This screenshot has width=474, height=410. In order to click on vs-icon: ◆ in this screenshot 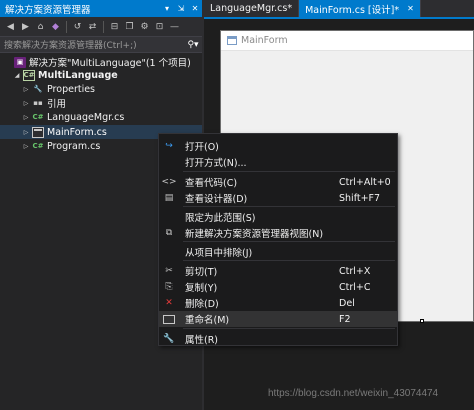, I will do `click(55, 26)`.